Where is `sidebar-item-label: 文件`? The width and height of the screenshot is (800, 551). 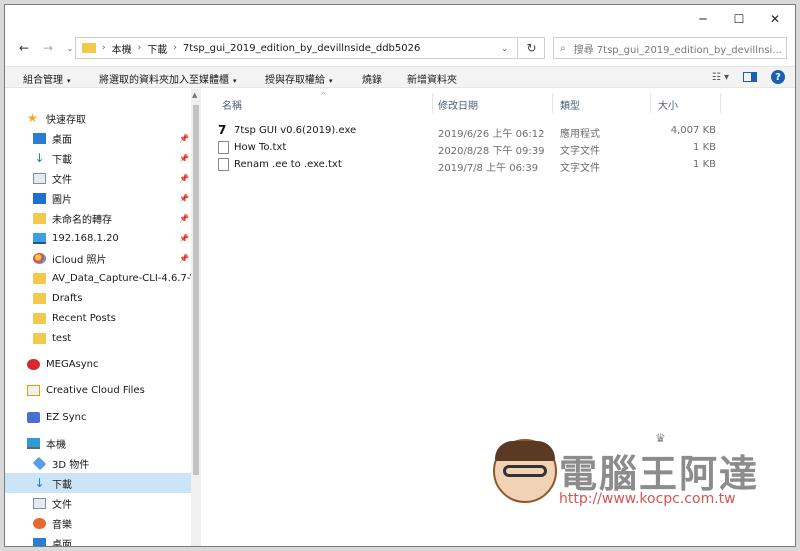
sidebar-item-label: 文件 is located at coordinates (62, 505).